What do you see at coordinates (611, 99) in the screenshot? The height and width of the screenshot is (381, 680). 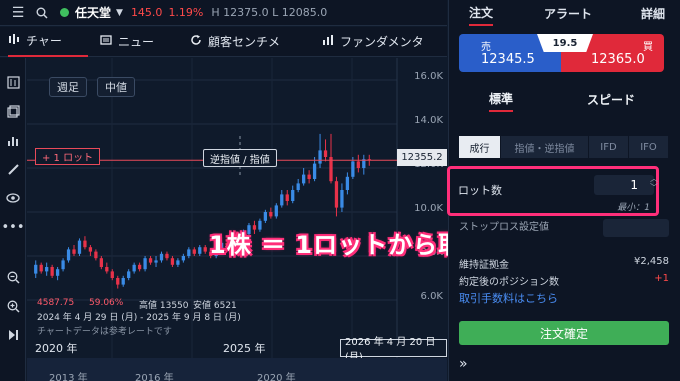 I see `mode-speed: スピード` at bounding box center [611, 99].